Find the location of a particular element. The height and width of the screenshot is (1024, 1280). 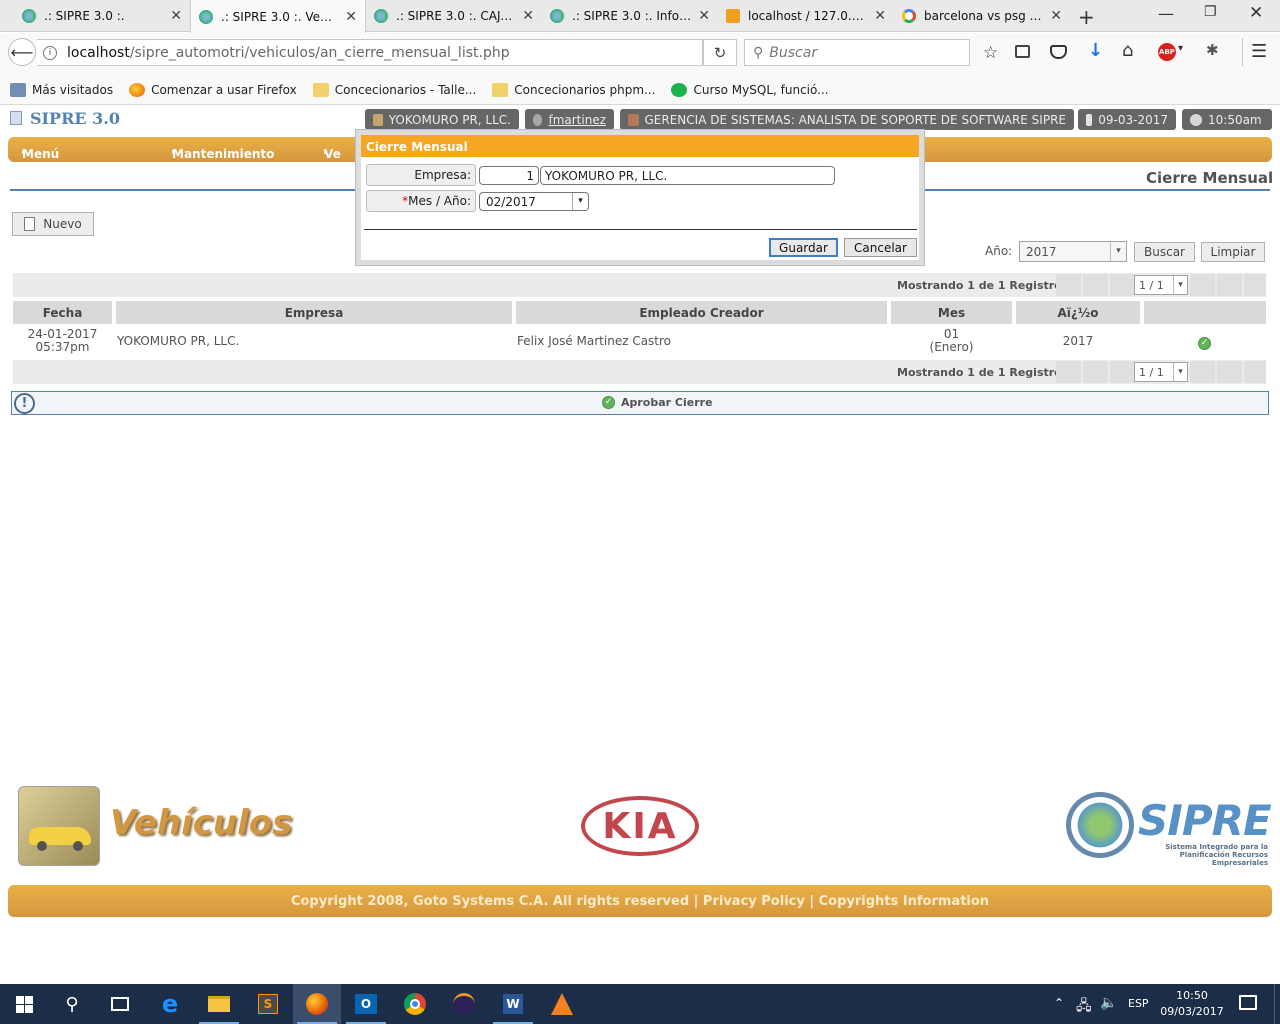

dialog-divider is located at coordinates (640, 229).